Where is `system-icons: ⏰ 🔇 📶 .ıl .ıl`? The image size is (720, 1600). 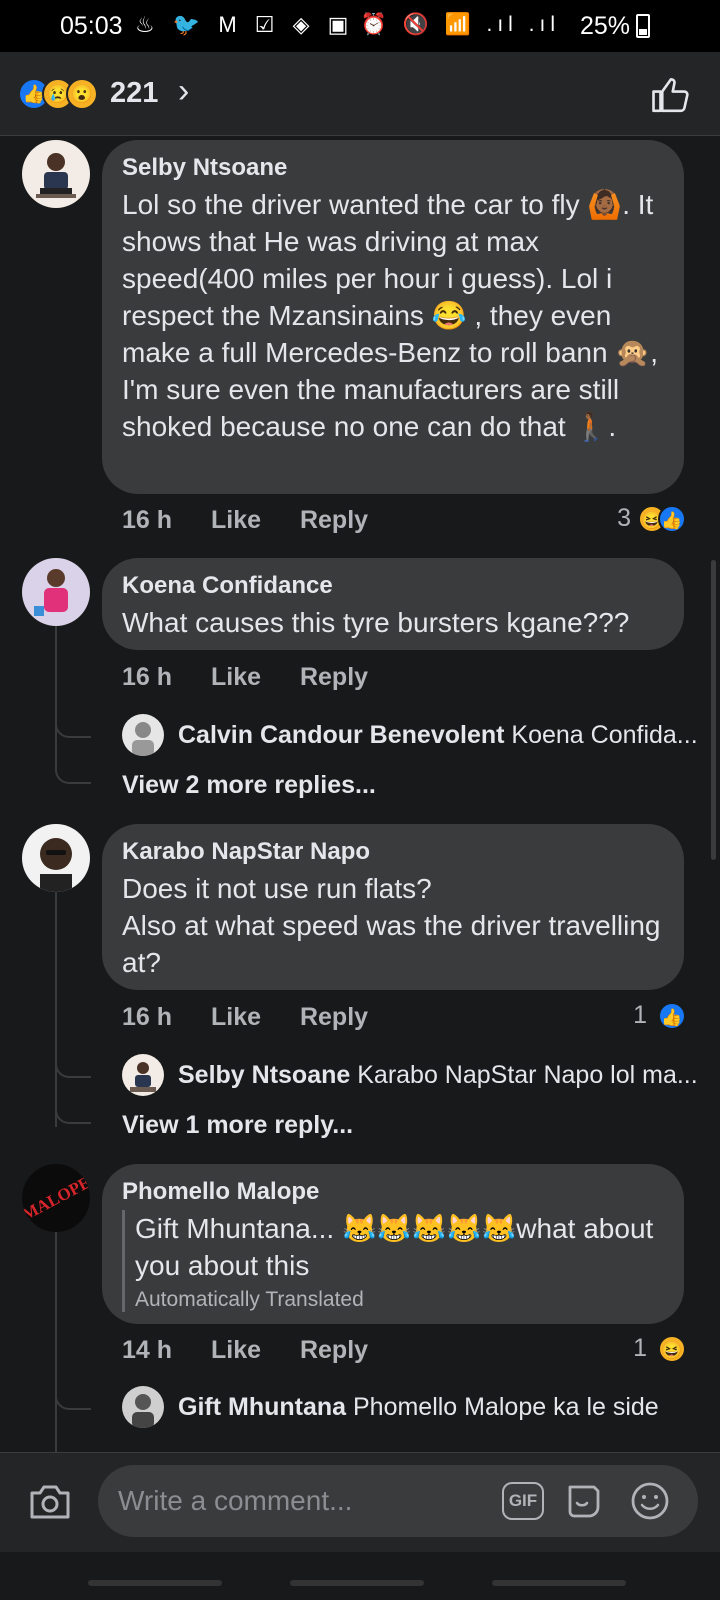 system-icons: ⏰ 🔇 📶 .ıl .ıl is located at coordinates (460, 24).